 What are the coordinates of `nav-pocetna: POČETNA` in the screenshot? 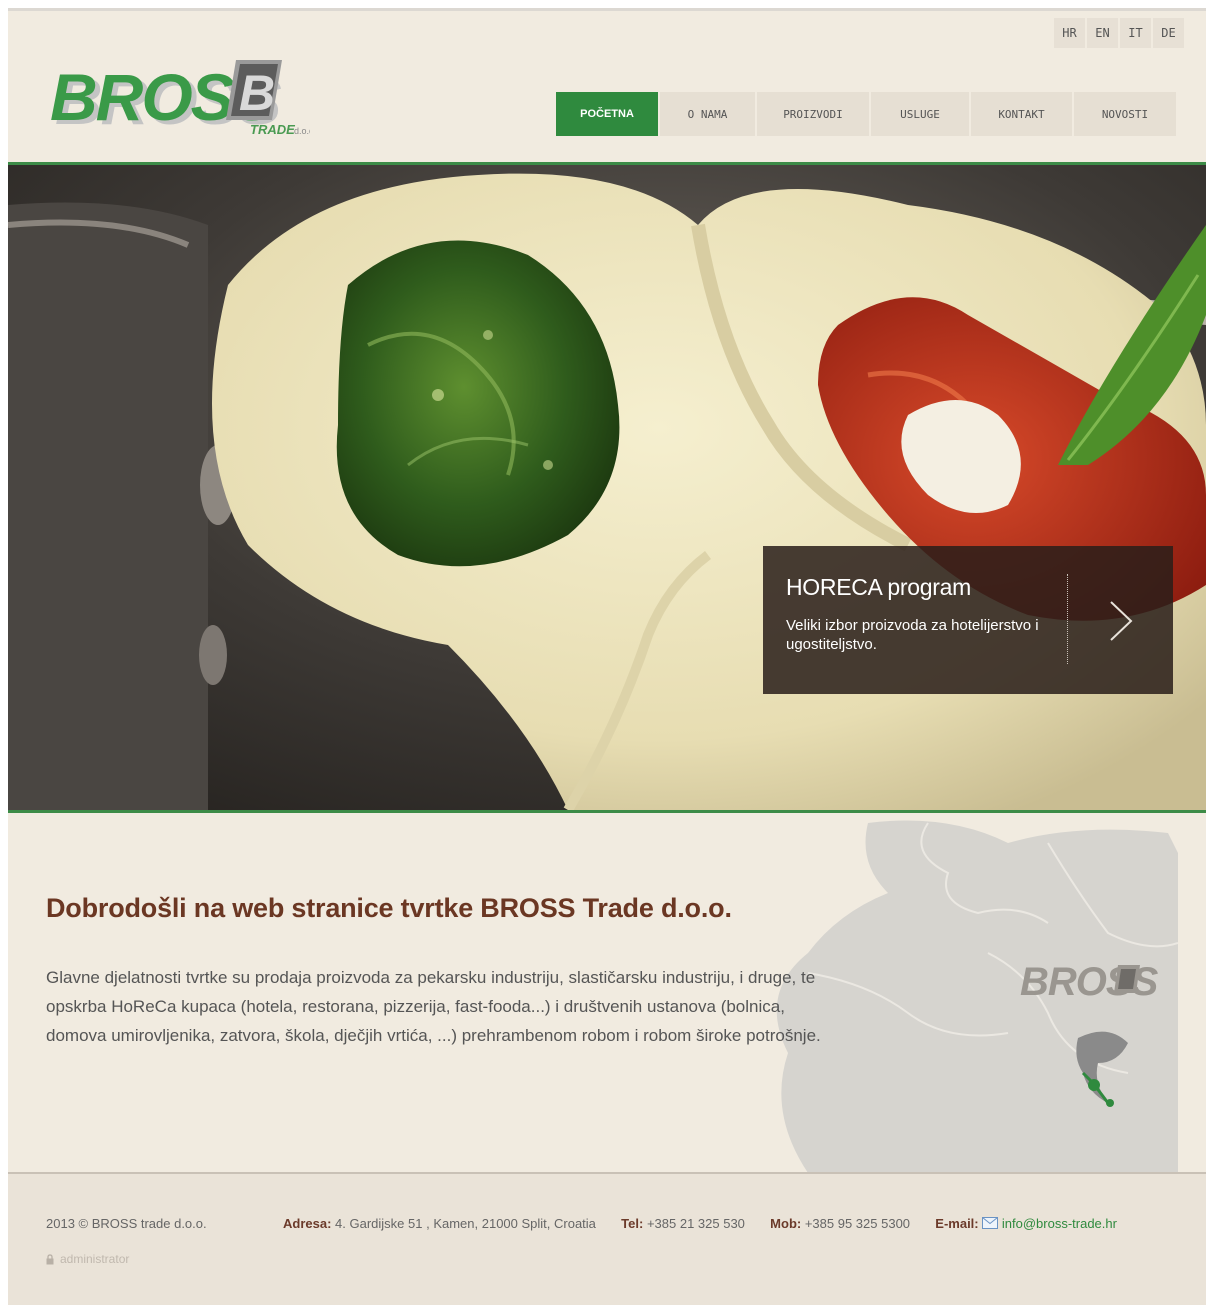 It's located at (607, 114).